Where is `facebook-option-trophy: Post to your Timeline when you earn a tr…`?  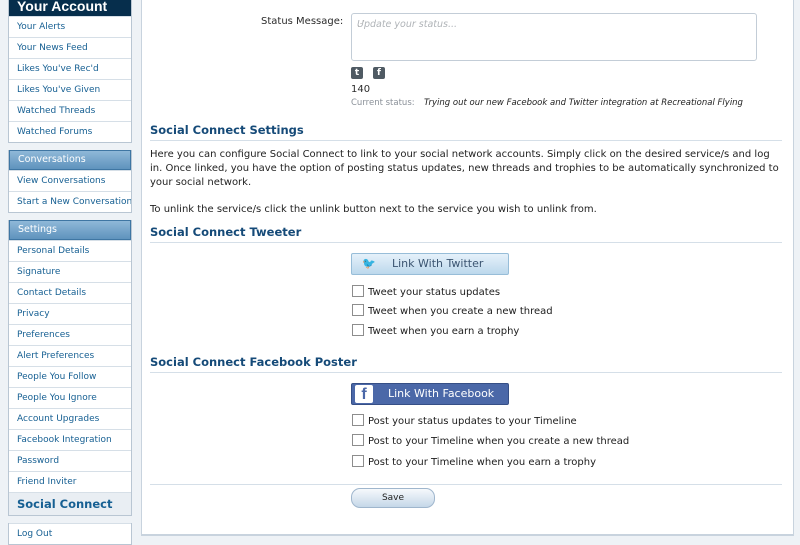
facebook-option-trophy: Post to your Timeline when you earn a tr… is located at coordinates (474, 462).